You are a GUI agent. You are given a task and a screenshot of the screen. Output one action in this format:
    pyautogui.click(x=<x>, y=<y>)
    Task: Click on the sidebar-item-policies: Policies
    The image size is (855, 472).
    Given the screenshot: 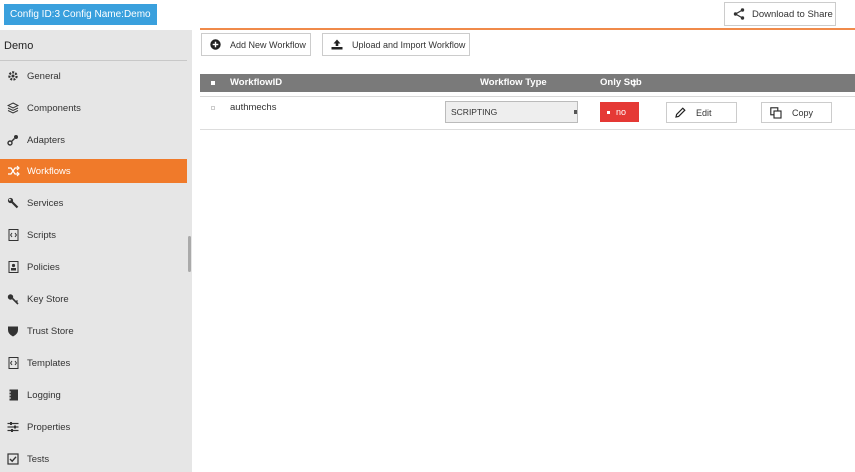 What is the action you would take?
    pyautogui.click(x=93, y=267)
    